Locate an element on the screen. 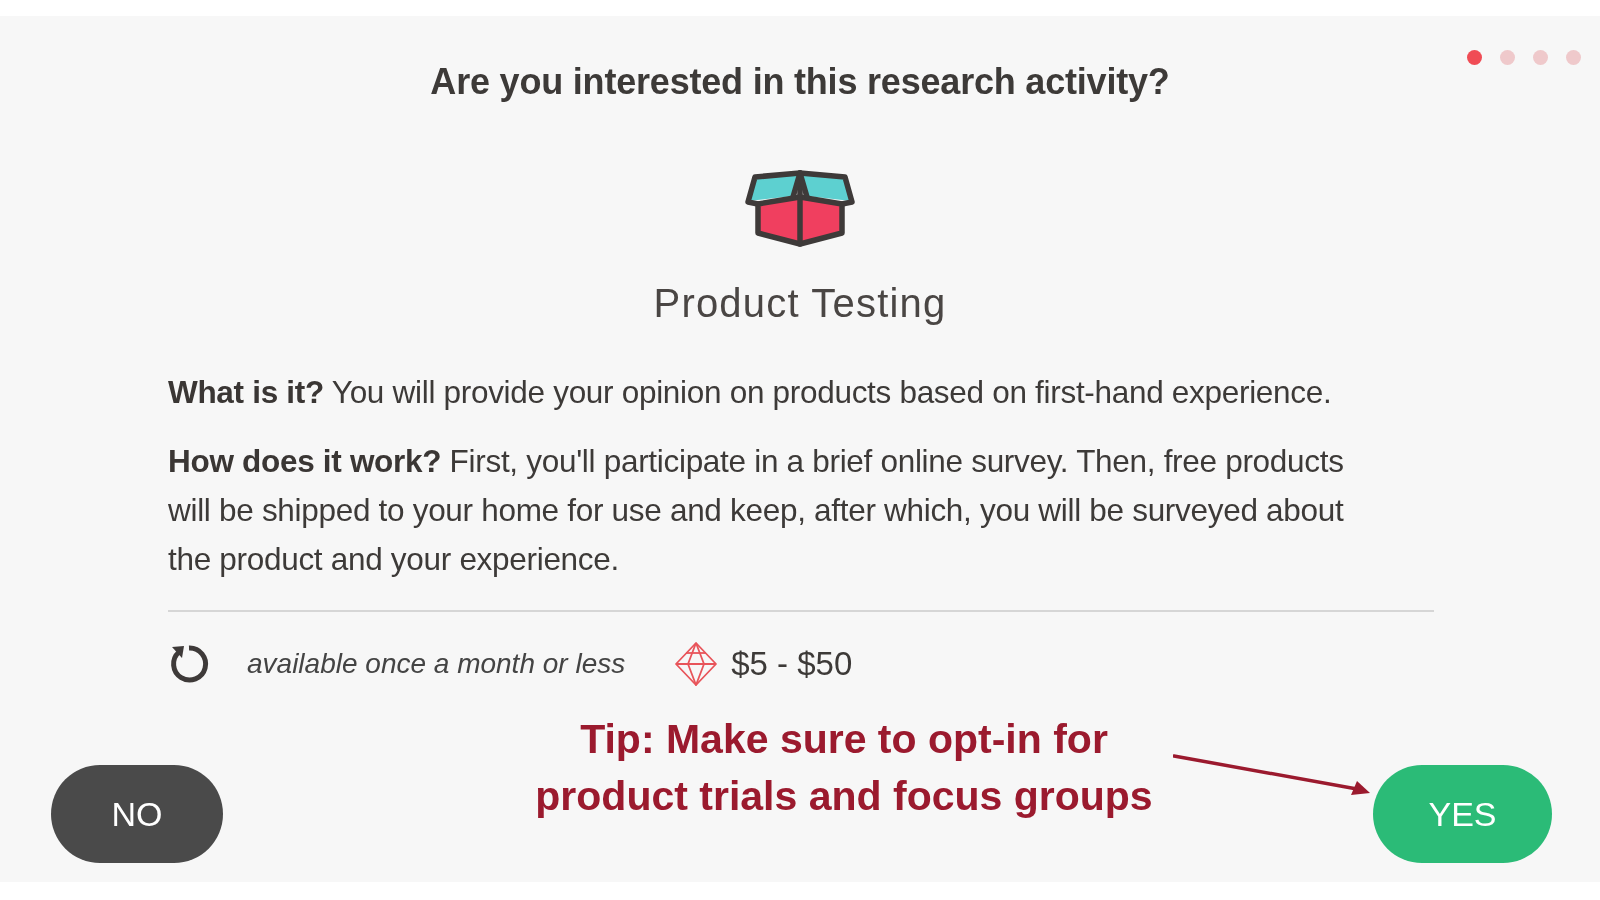 This screenshot has height=900, width=1600. diamond-icon is located at coordinates (696, 664).